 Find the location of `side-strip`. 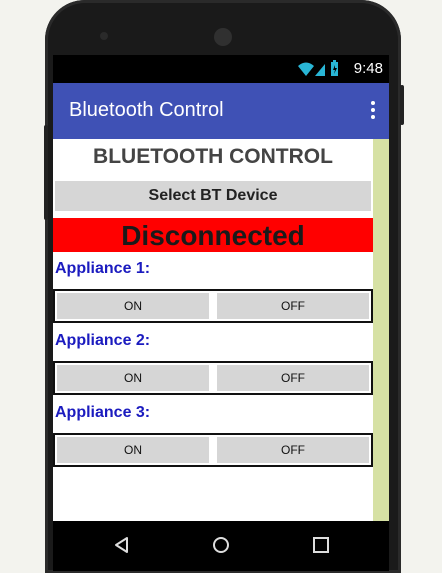

side-strip is located at coordinates (381, 330).